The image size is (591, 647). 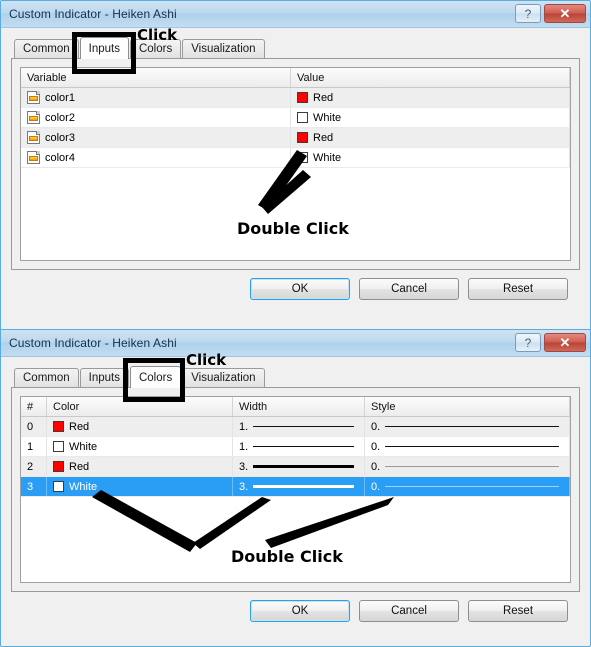 I want to click on variable-cell: color3, so click(x=156, y=137).